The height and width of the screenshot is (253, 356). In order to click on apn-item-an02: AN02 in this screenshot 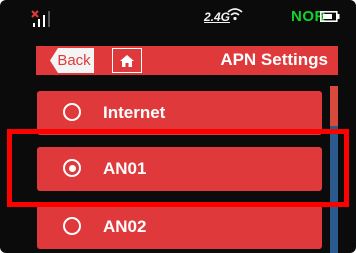, I will do `click(179, 227)`.